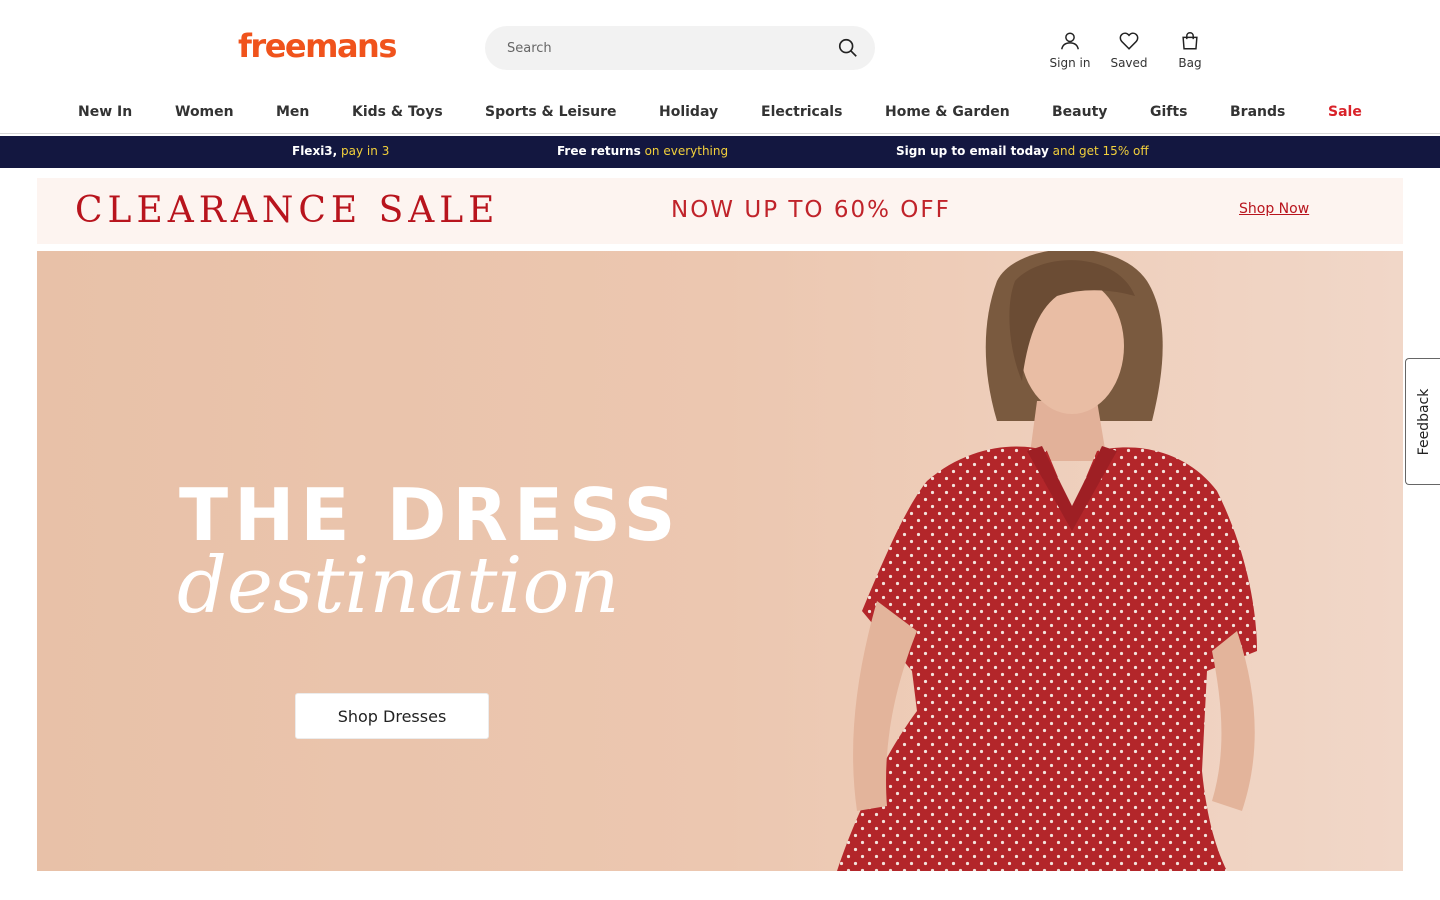  Describe the element at coordinates (392, 716) in the screenshot. I see `shop-dresses-button: Shop Dresses` at that location.